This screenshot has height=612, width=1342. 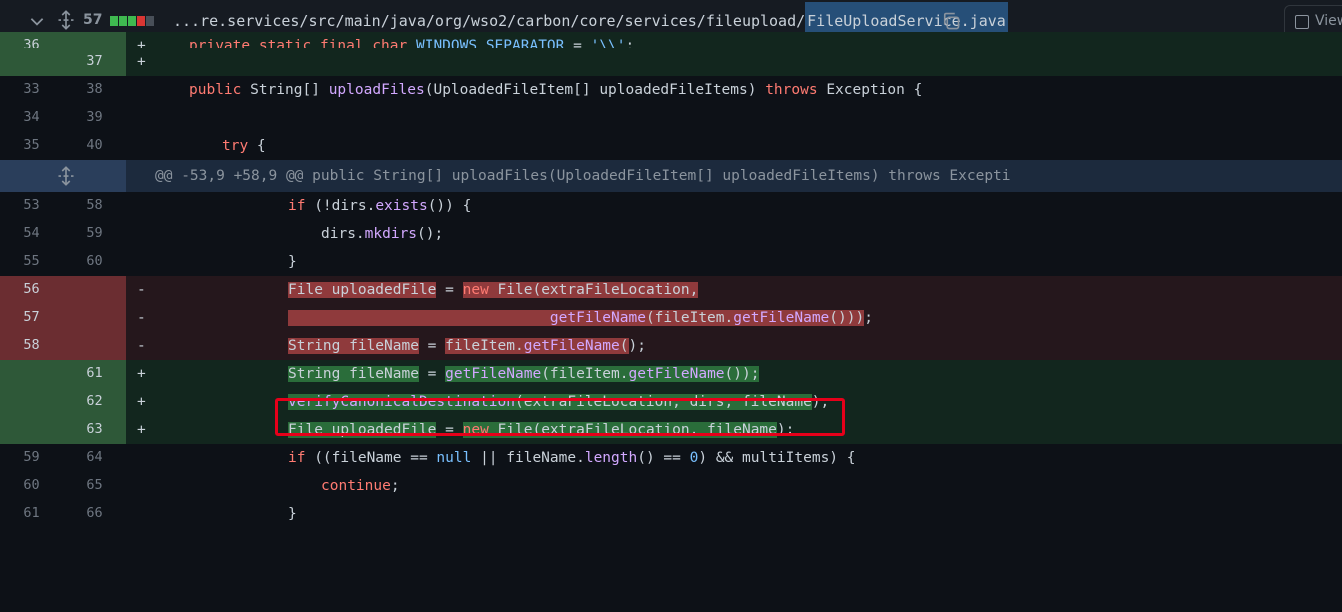 I want to click on old-line-number: 55, so click(x=31, y=262).